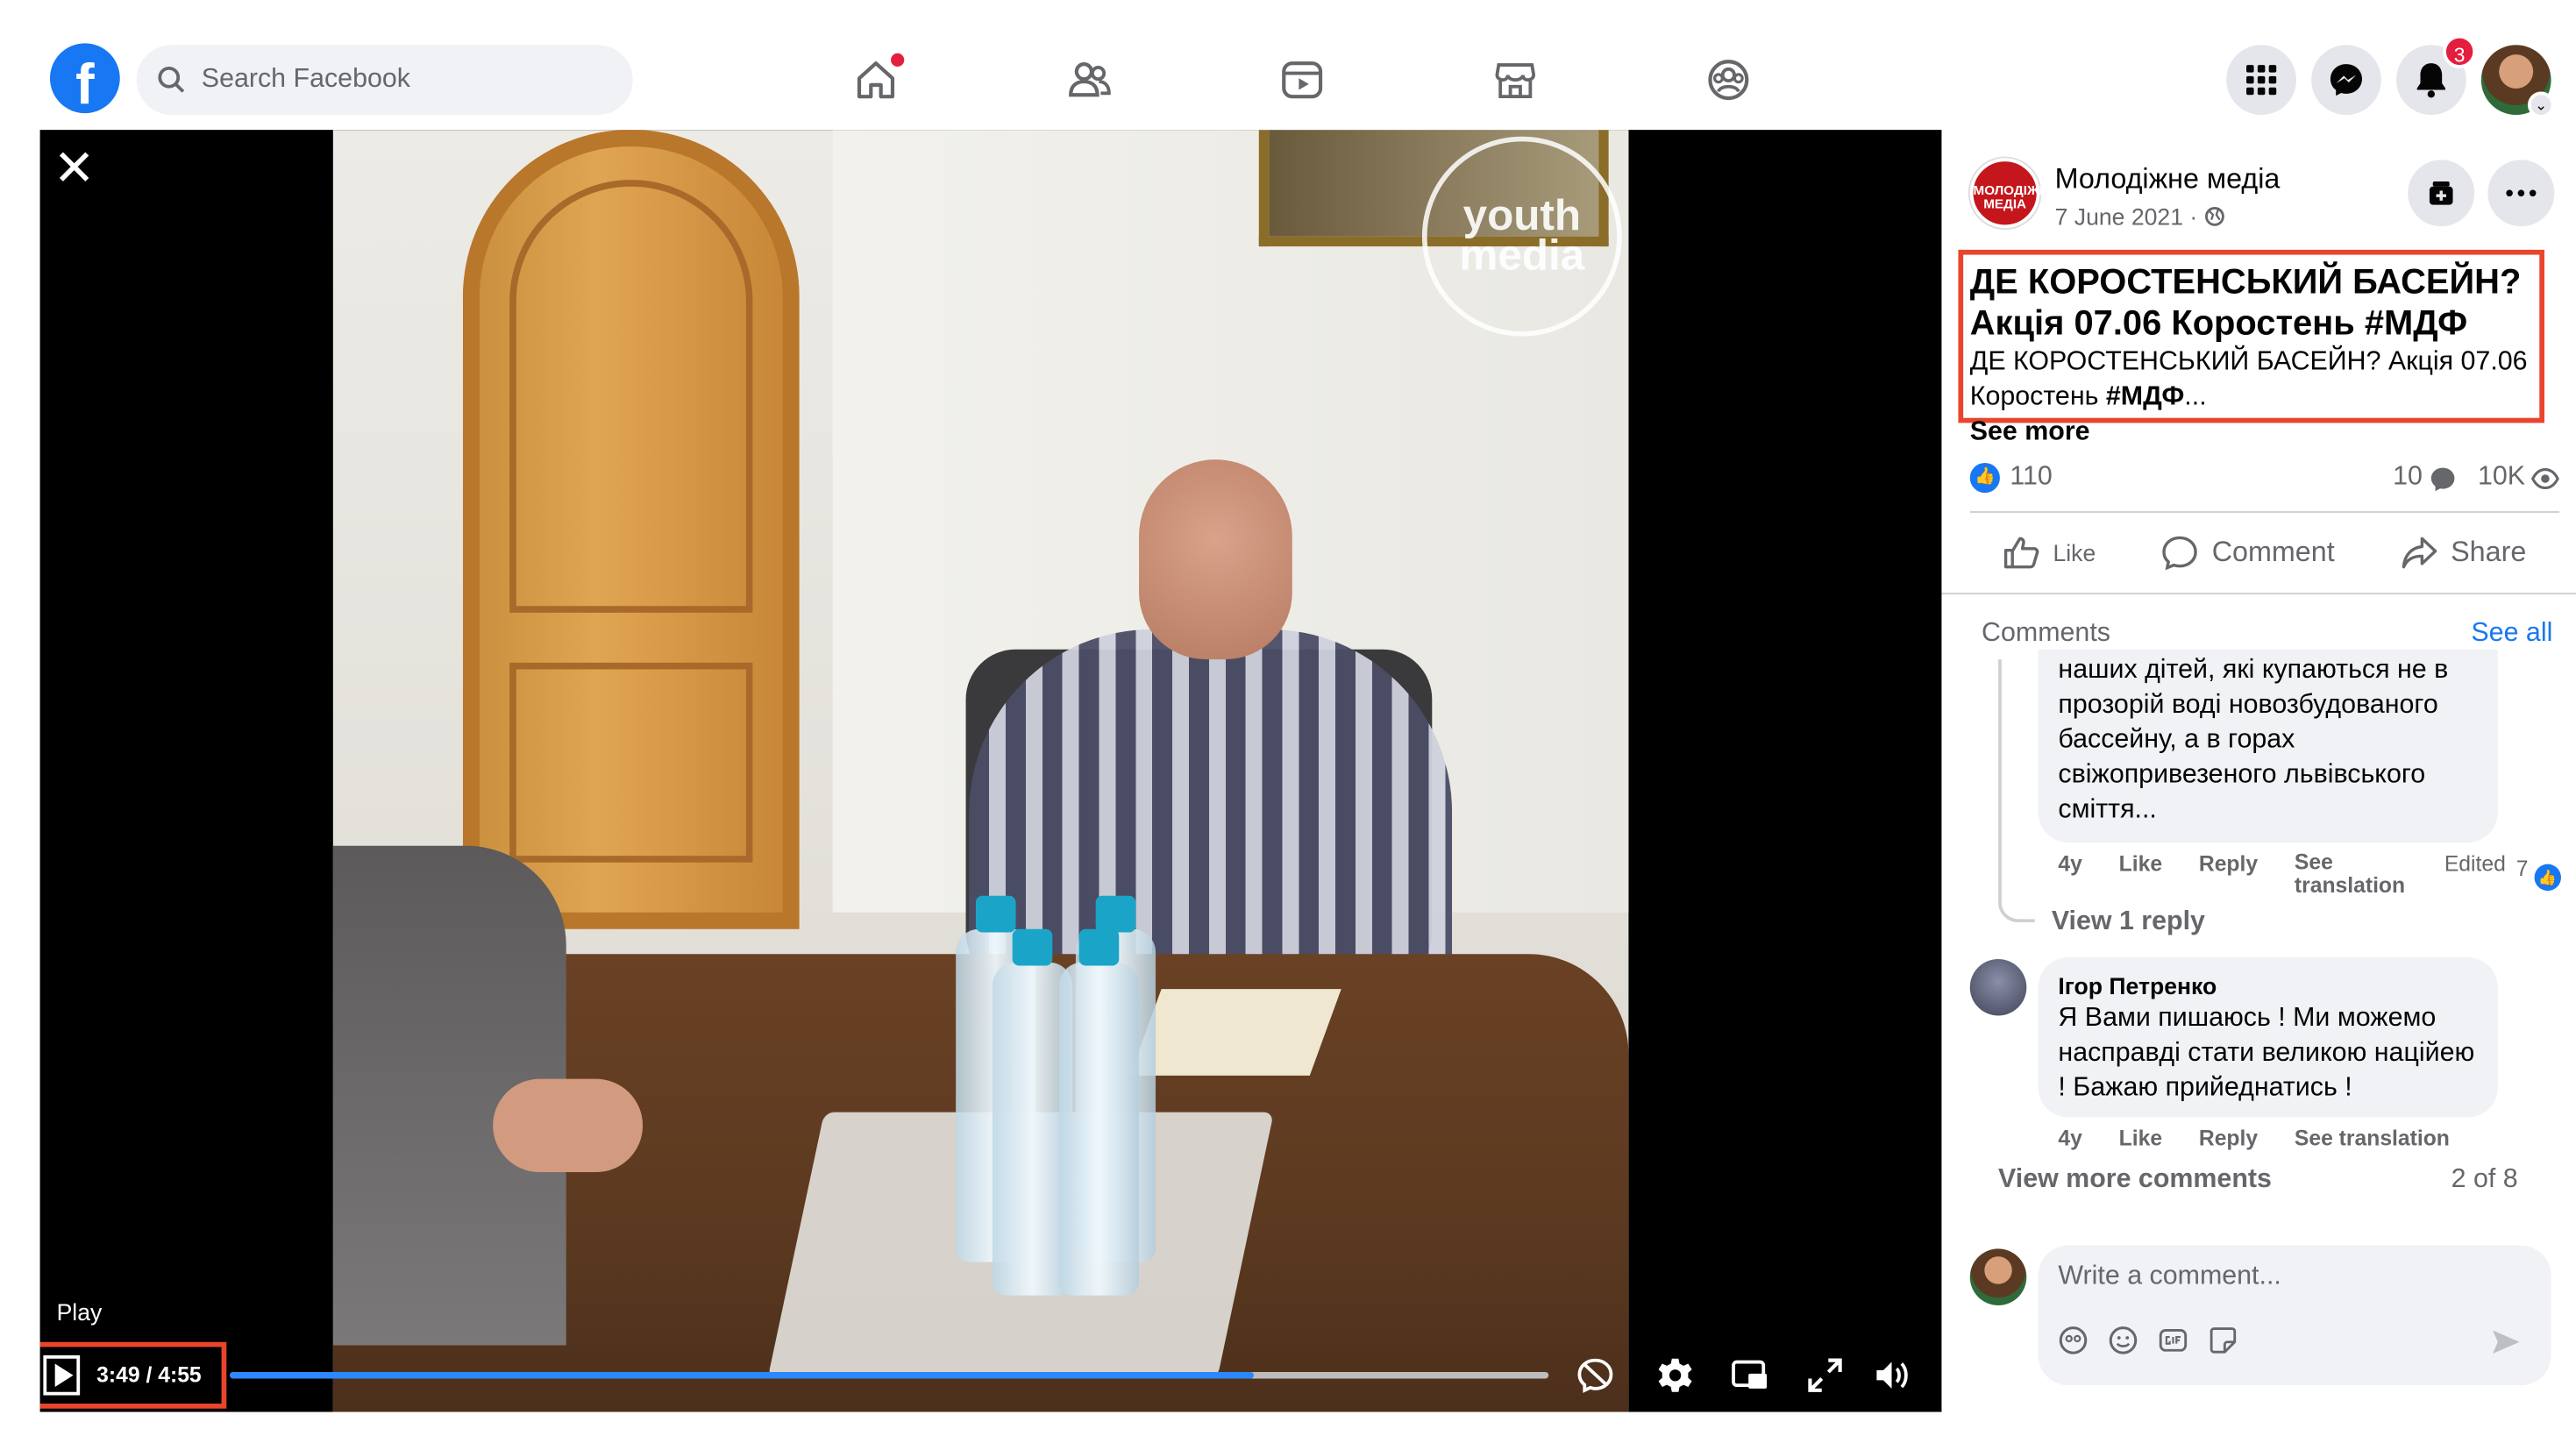 This screenshot has height=1429, width=2576. I want to click on video-book, so click(1235, 1032).